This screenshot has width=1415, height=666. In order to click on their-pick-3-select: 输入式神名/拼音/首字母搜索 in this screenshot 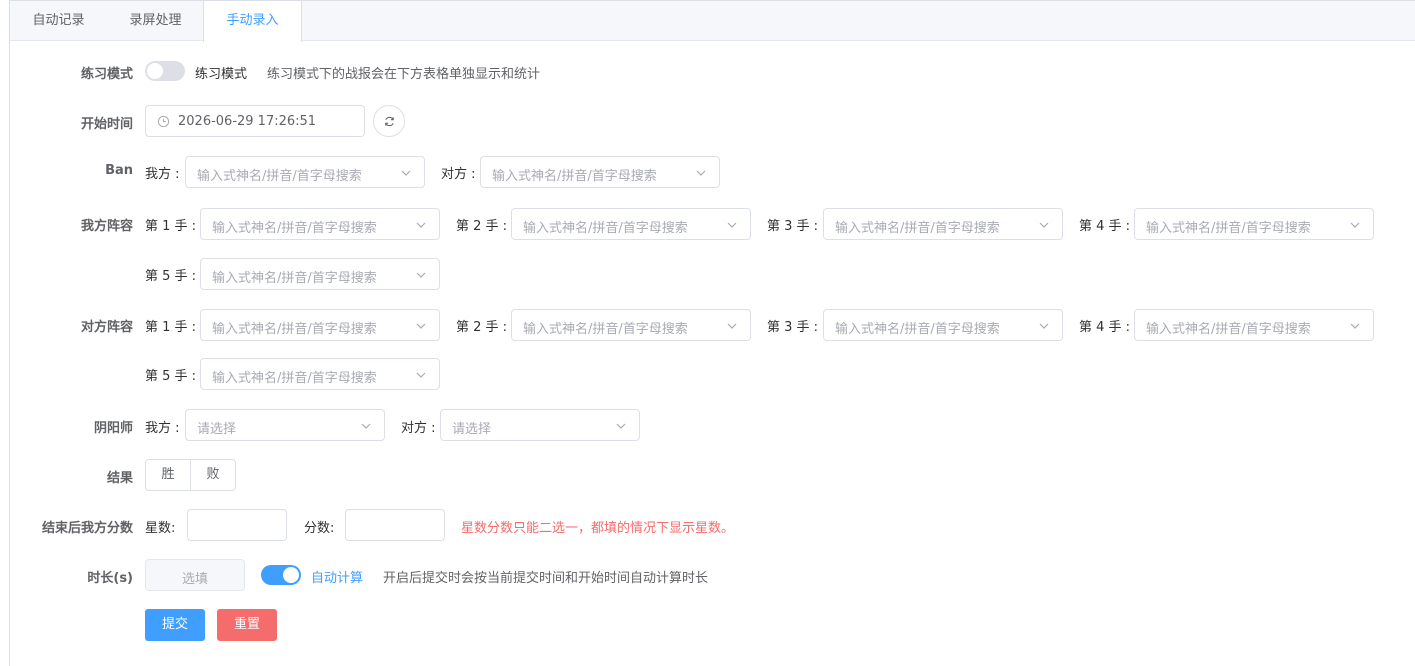, I will do `click(943, 325)`.